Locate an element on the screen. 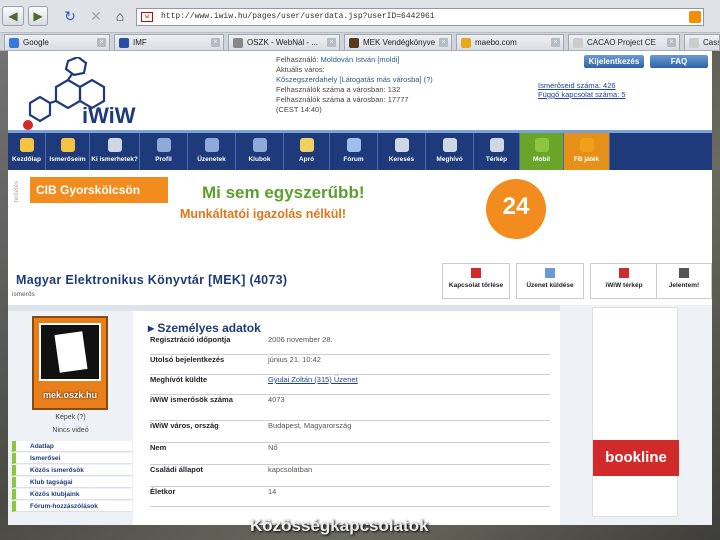  profile-nav-item: Fórum-hozzászólások is located at coordinates (72, 506).